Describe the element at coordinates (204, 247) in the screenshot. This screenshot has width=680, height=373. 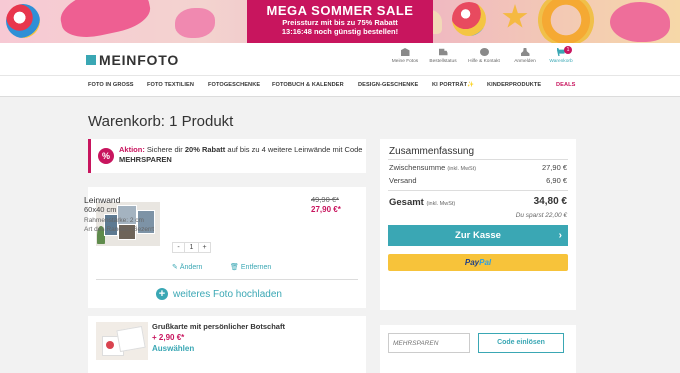
I see `qty-increase-button: +` at that location.